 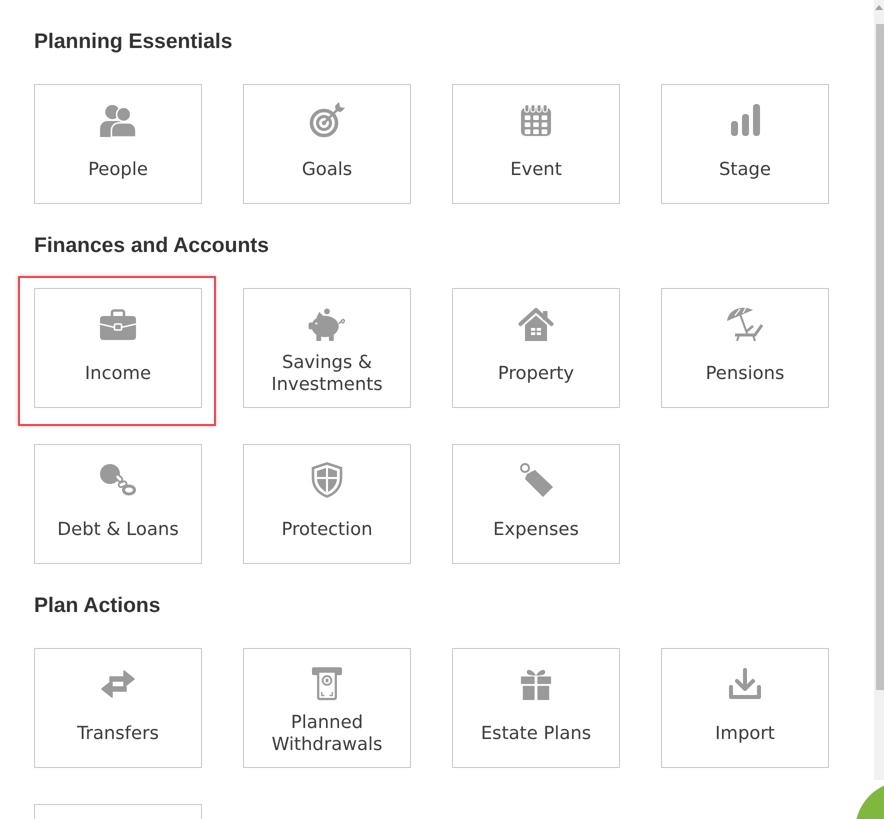 What do you see at coordinates (118, 480) in the screenshot?
I see `ball-and-chain-icon` at bounding box center [118, 480].